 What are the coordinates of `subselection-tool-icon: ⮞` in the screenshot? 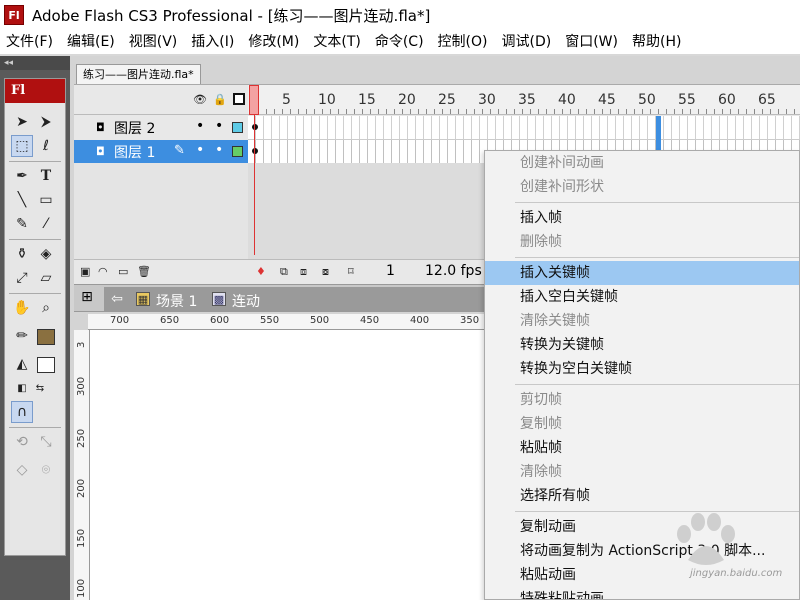 It's located at (46, 122).